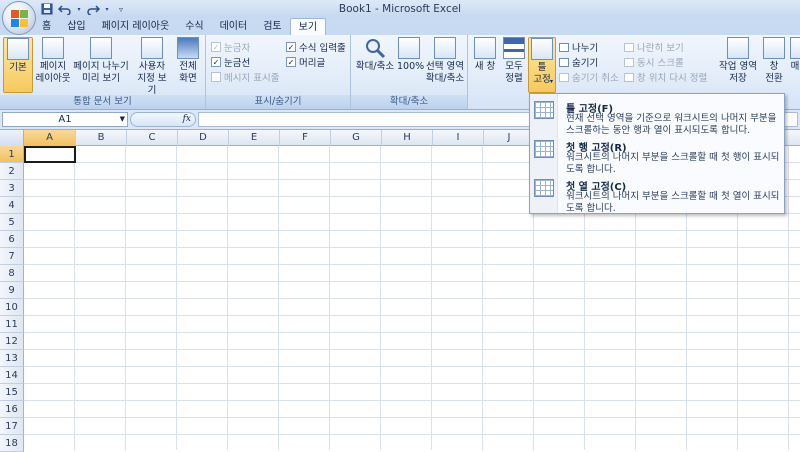 The width and height of the screenshot is (800, 452). What do you see at coordinates (76, 26) in the screenshot?
I see `tab-insert: 삽입` at bounding box center [76, 26].